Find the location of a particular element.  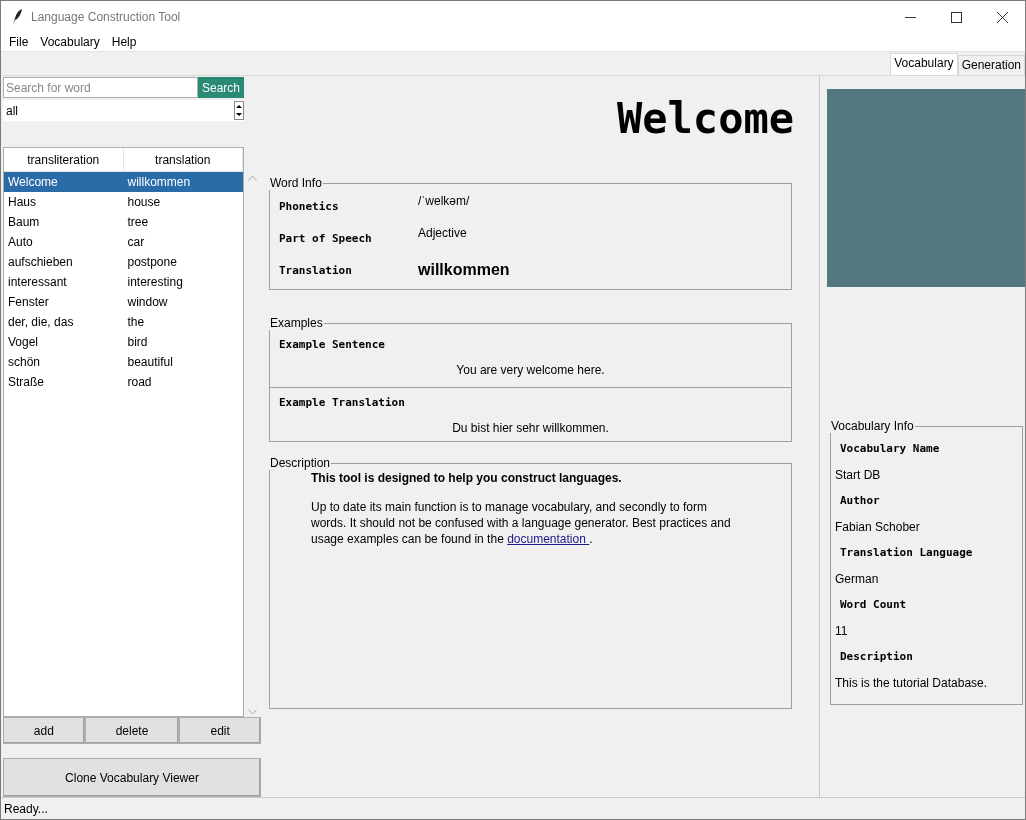

table-cell-text: Auto is located at coordinates (20, 242).